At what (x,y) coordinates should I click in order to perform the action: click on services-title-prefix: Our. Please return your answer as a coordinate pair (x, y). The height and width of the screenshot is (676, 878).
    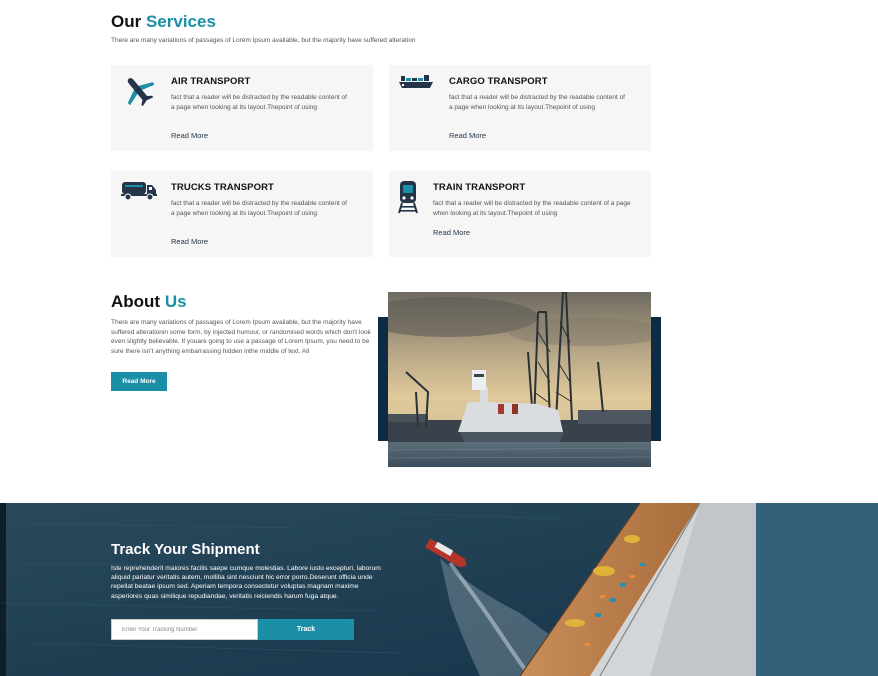
    Looking at the image, I should click on (126, 21).